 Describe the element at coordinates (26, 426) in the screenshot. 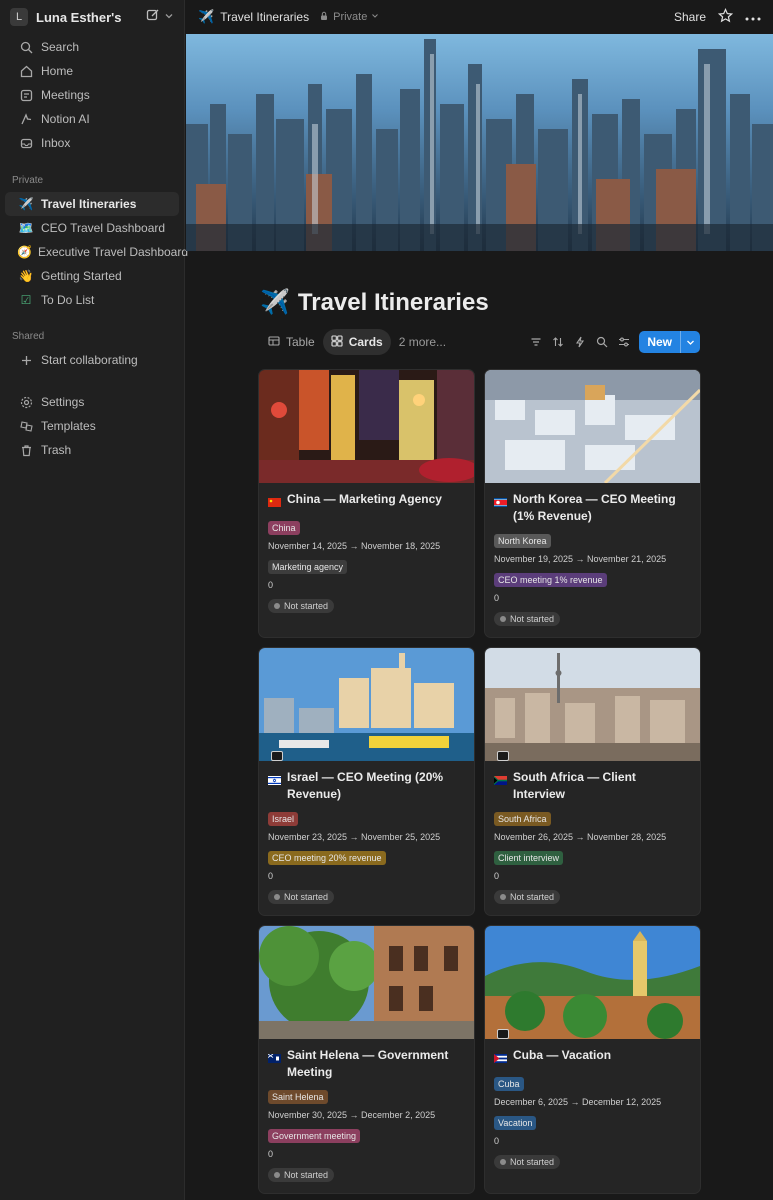

I see `templates-icon` at that location.